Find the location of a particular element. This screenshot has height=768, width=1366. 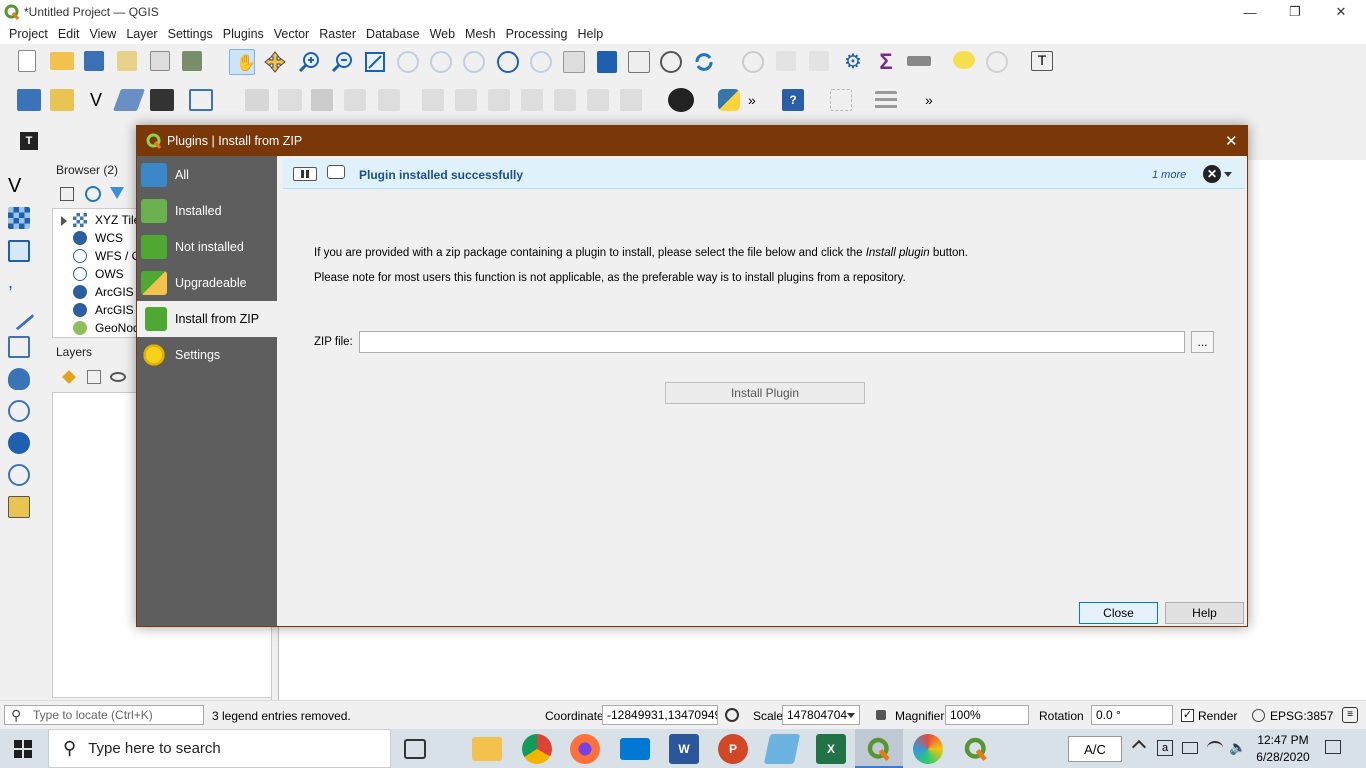

manage-map-themes-icon is located at coordinates (118, 377).